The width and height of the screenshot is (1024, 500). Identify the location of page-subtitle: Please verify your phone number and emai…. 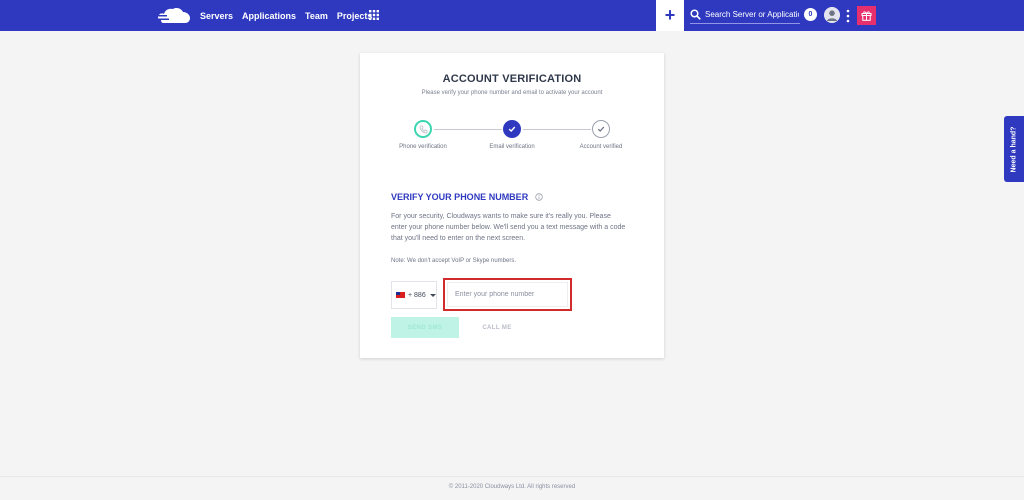
(512, 93).